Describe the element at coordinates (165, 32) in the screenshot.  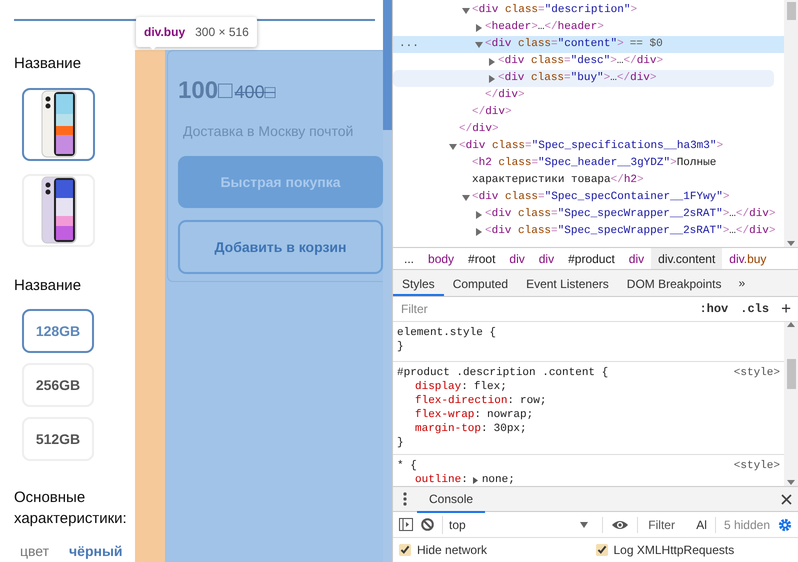
I see `element-selector: div.buy` at that location.